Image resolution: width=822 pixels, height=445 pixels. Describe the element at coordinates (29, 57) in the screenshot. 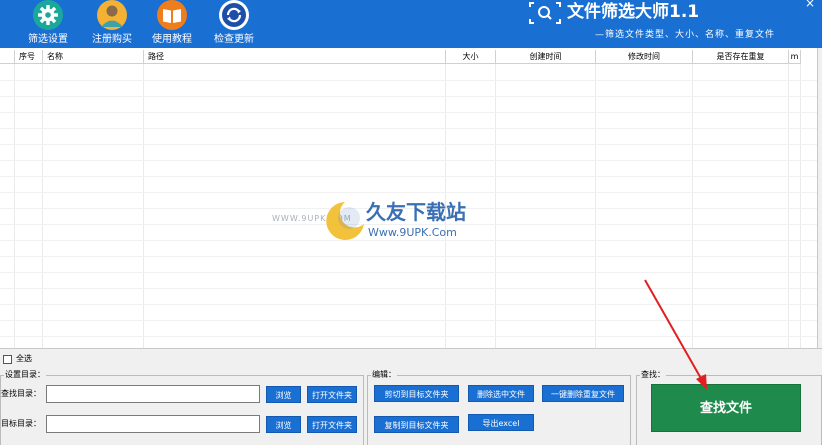

I see `column-header-index: 序号` at that location.